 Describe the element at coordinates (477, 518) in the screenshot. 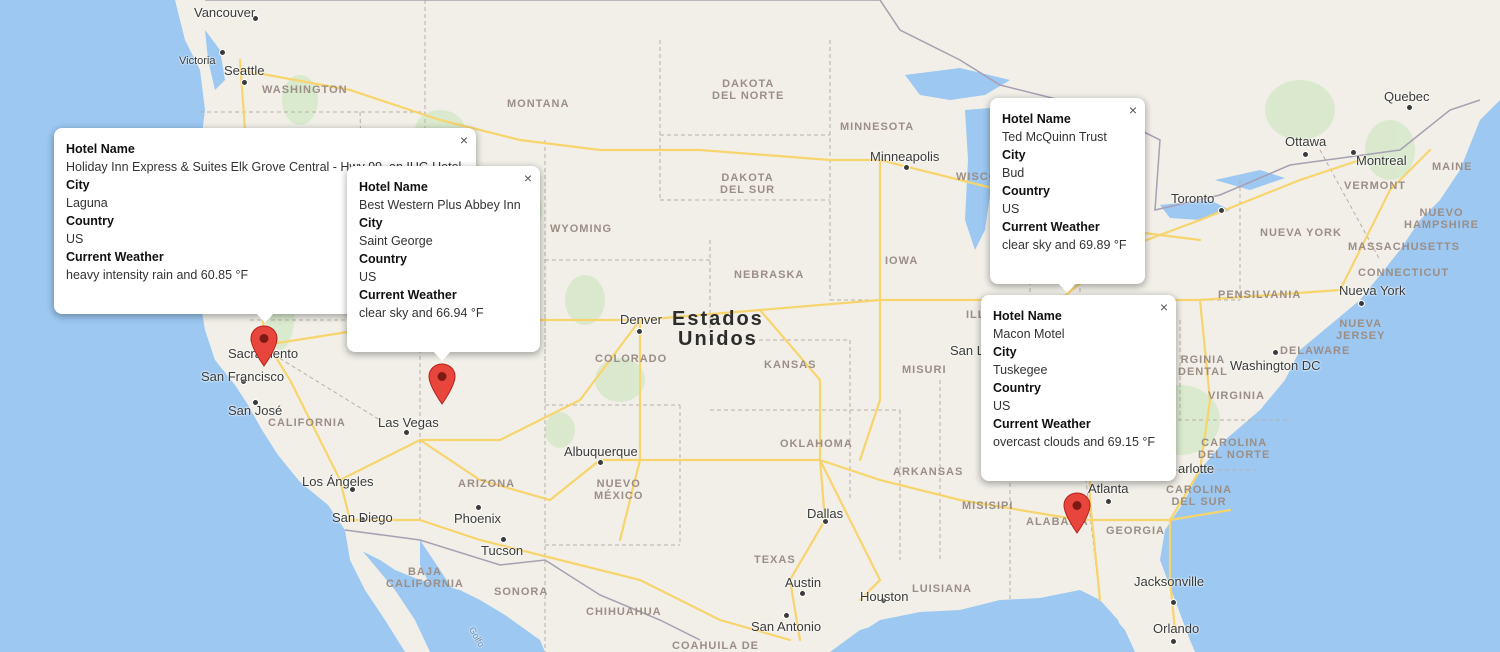

I see `city-phoenix: Phoenix` at that location.